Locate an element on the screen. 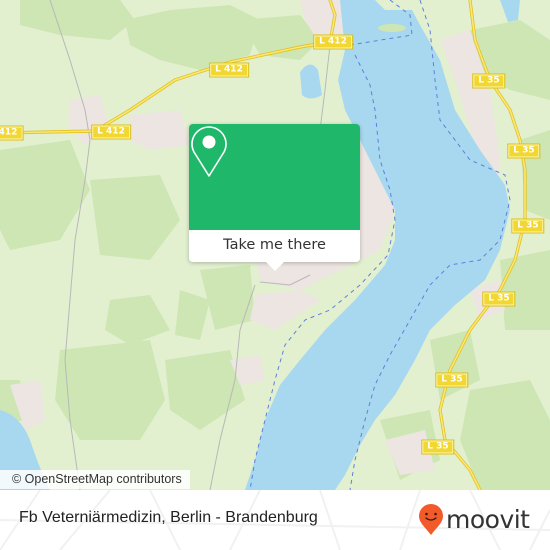 The width and height of the screenshot is (550, 550). take-me-there-button: Take me there is located at coordinates (274, 246).